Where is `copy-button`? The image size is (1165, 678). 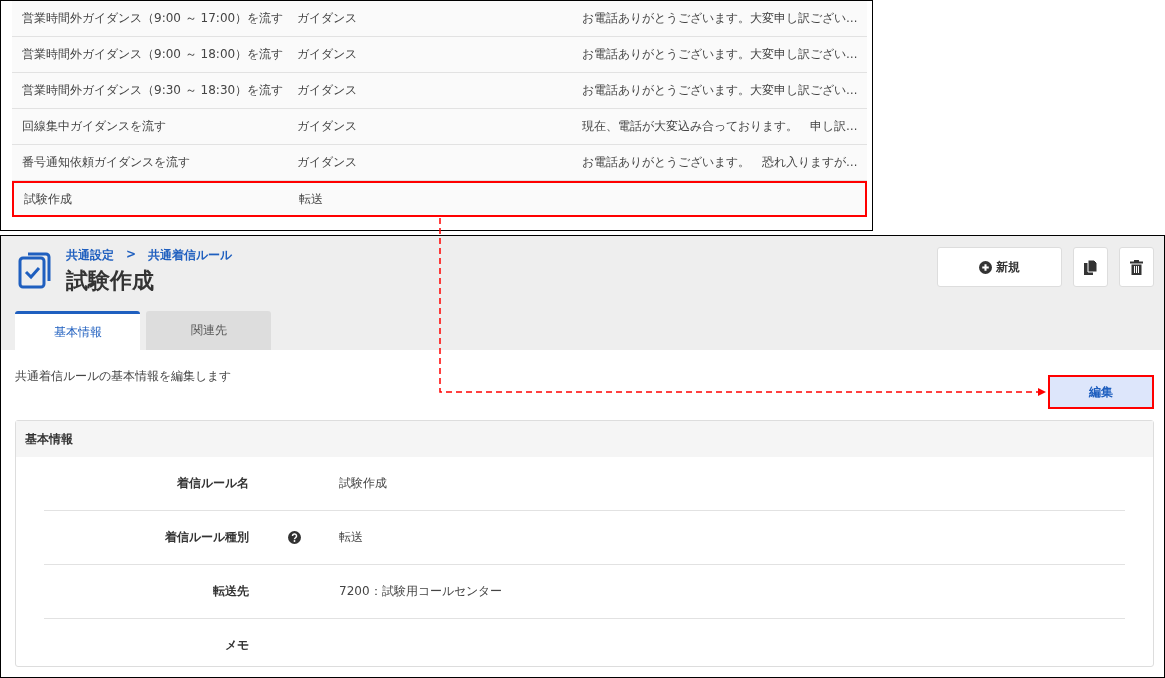
copy-button is located at coordinates (1090, 267).